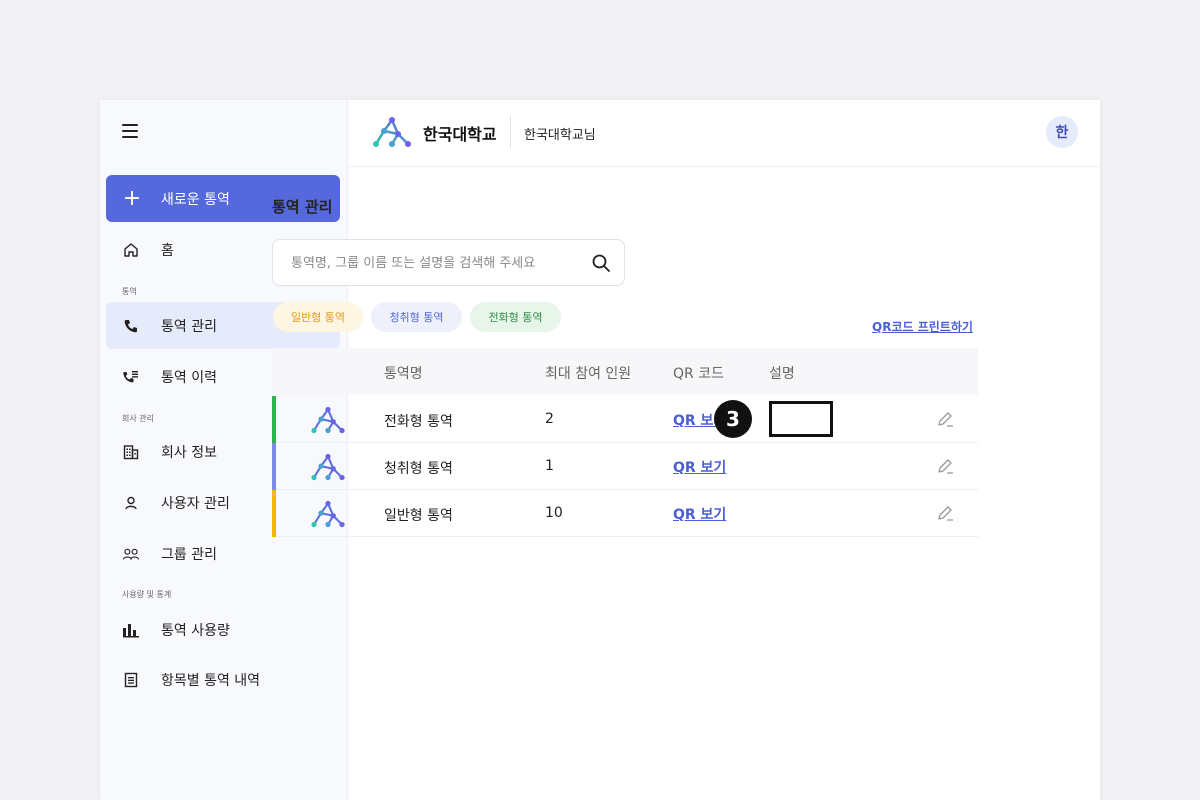 This screenshot has height=800, width=1200. I want to click on sidebar-item-group-manage: 그룹 관리, so click(223, 553).